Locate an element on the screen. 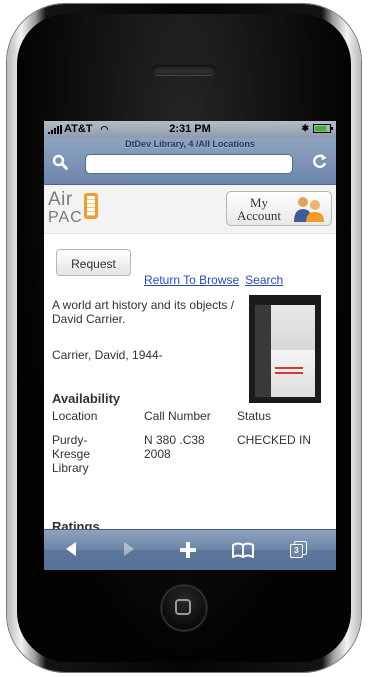 Image resolution: width=368 pixels, height=677 pixels. pages-icon: 3 is located at coordinates (298, 549).